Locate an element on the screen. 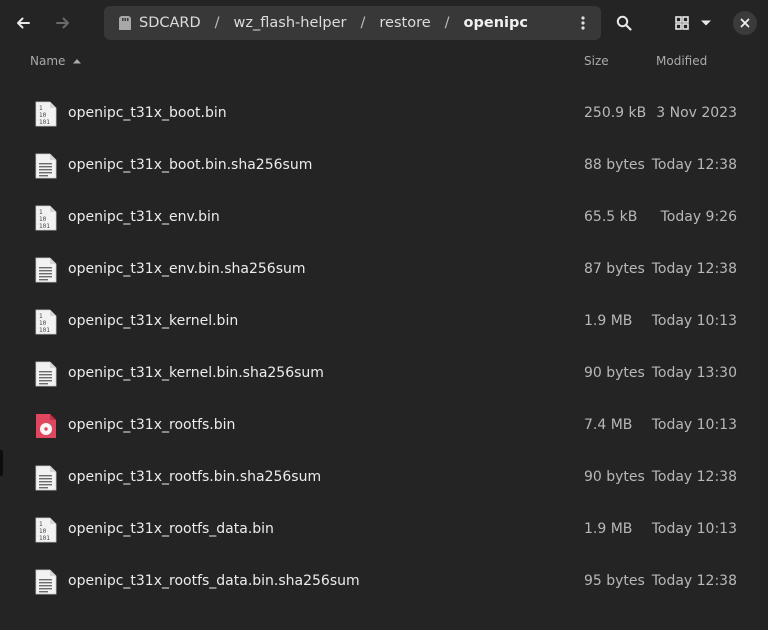  crumb-wz-flash-helper: wz_flash-helper is located at coordinates (290, 23).